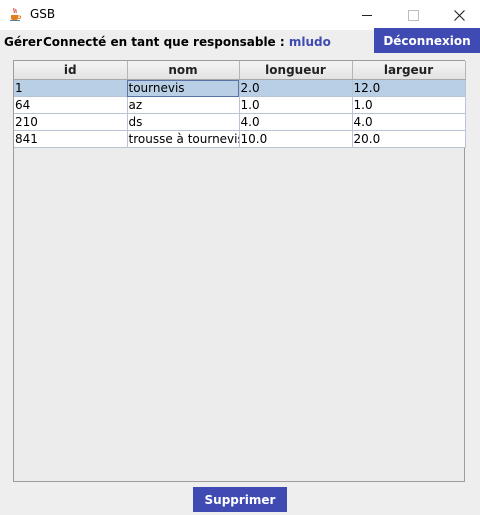 The height and width of the screenshot is (515, 480). I want to click on table-row: 1 tournevis 2.0 12.0, so click(240, 88).